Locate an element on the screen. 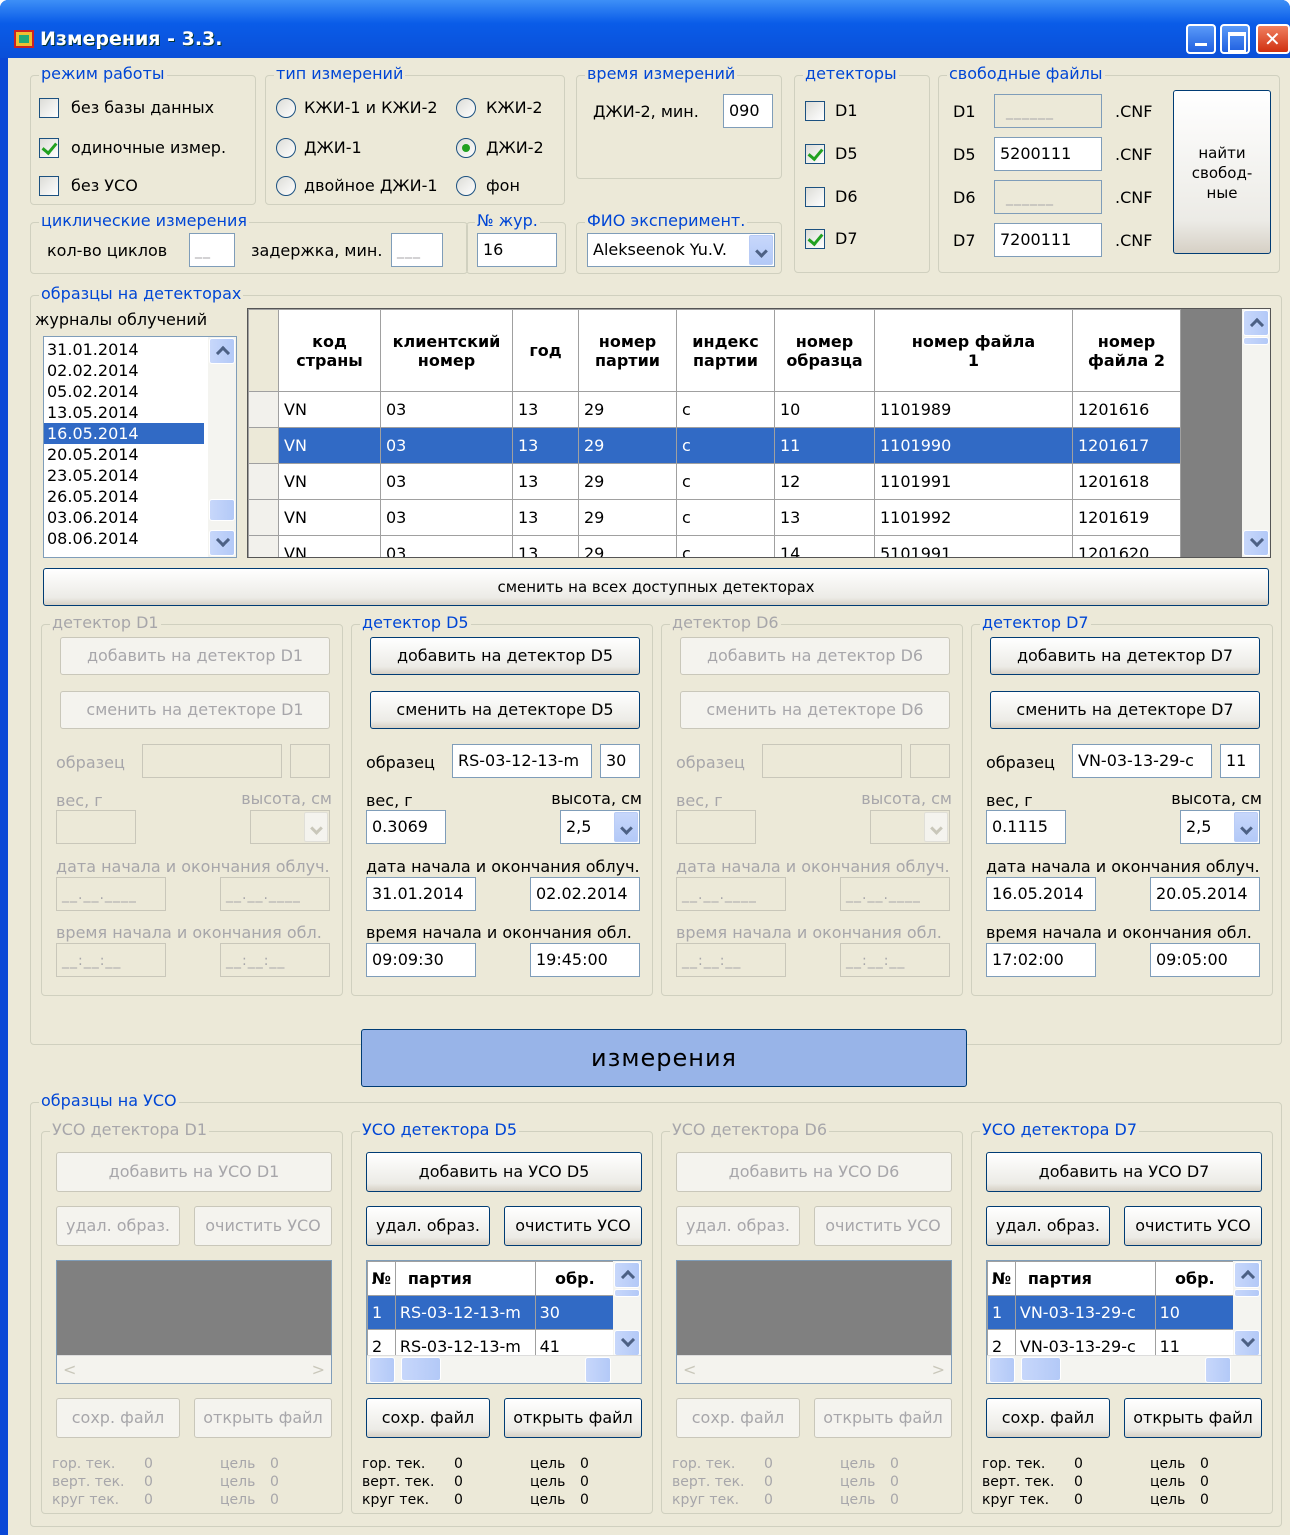 The image size is (1290, 1535). meas-time-input: 090 is located at coordinates (748, 111).